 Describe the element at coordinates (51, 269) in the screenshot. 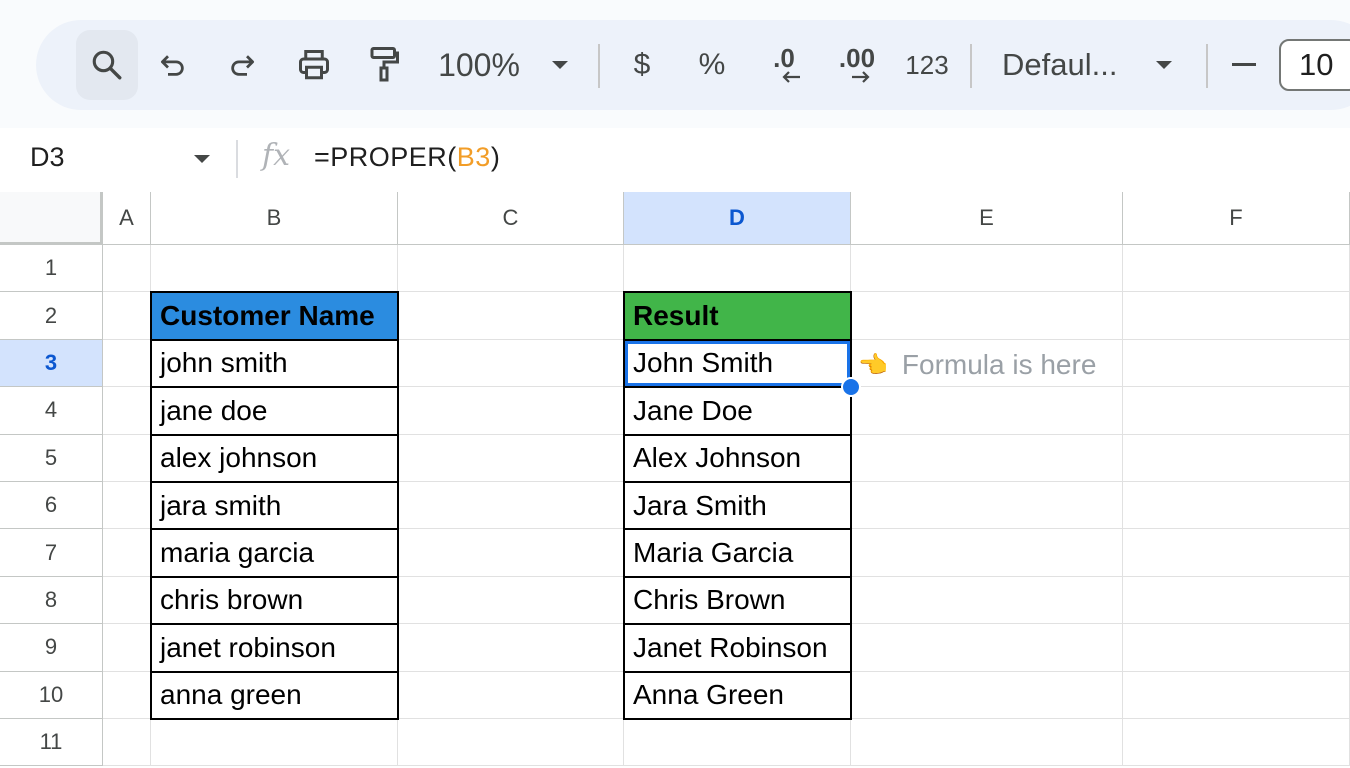

I see `row-header-1: 1` at that location.